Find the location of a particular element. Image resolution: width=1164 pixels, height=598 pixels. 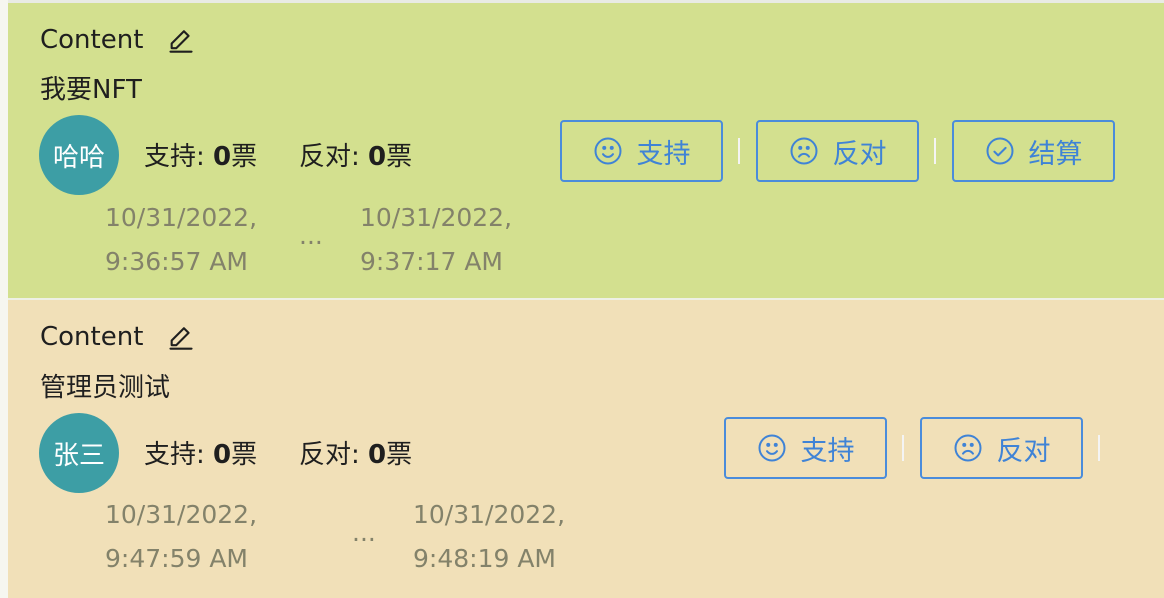

end-time: 10/31/2022, 9:37:17 AM is located at coordinates (436, 239).